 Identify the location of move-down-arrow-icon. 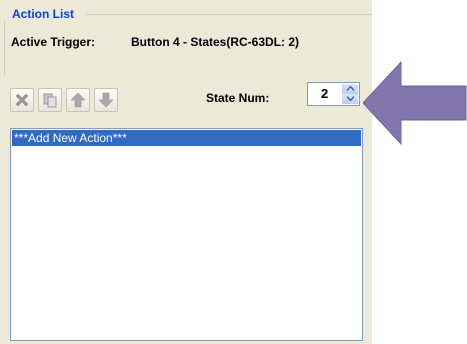
(106, 100).